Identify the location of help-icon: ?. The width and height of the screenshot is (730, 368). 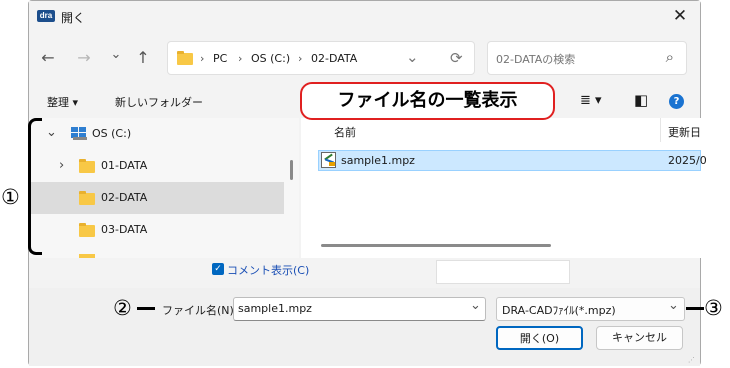
(676, 101).